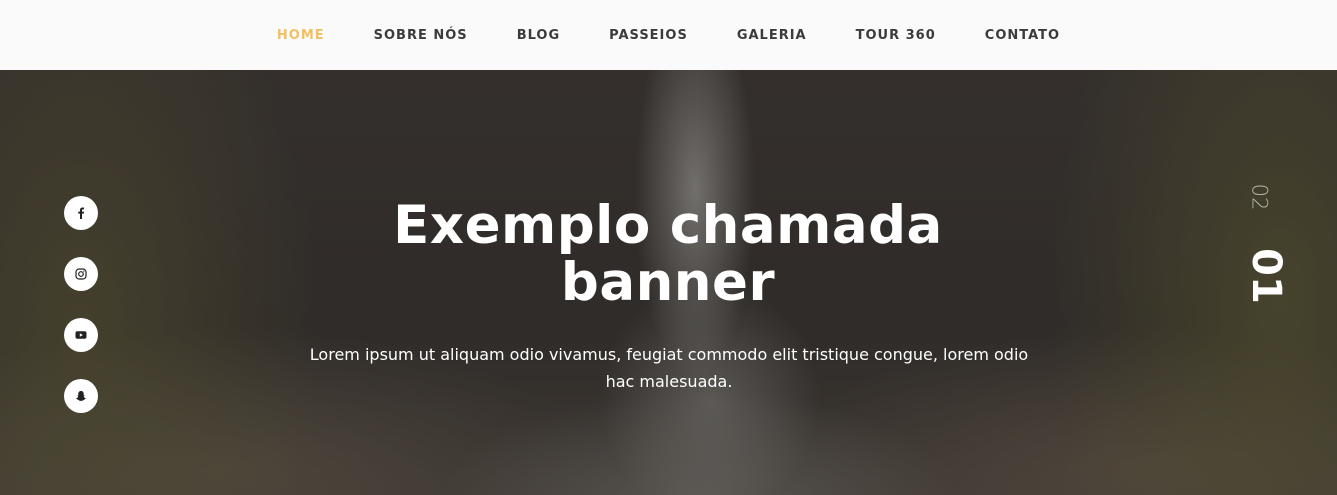 The width and height of the screenshot is (1337, 495). I want to click on slide-next-number: 02, so click(1259, 197).